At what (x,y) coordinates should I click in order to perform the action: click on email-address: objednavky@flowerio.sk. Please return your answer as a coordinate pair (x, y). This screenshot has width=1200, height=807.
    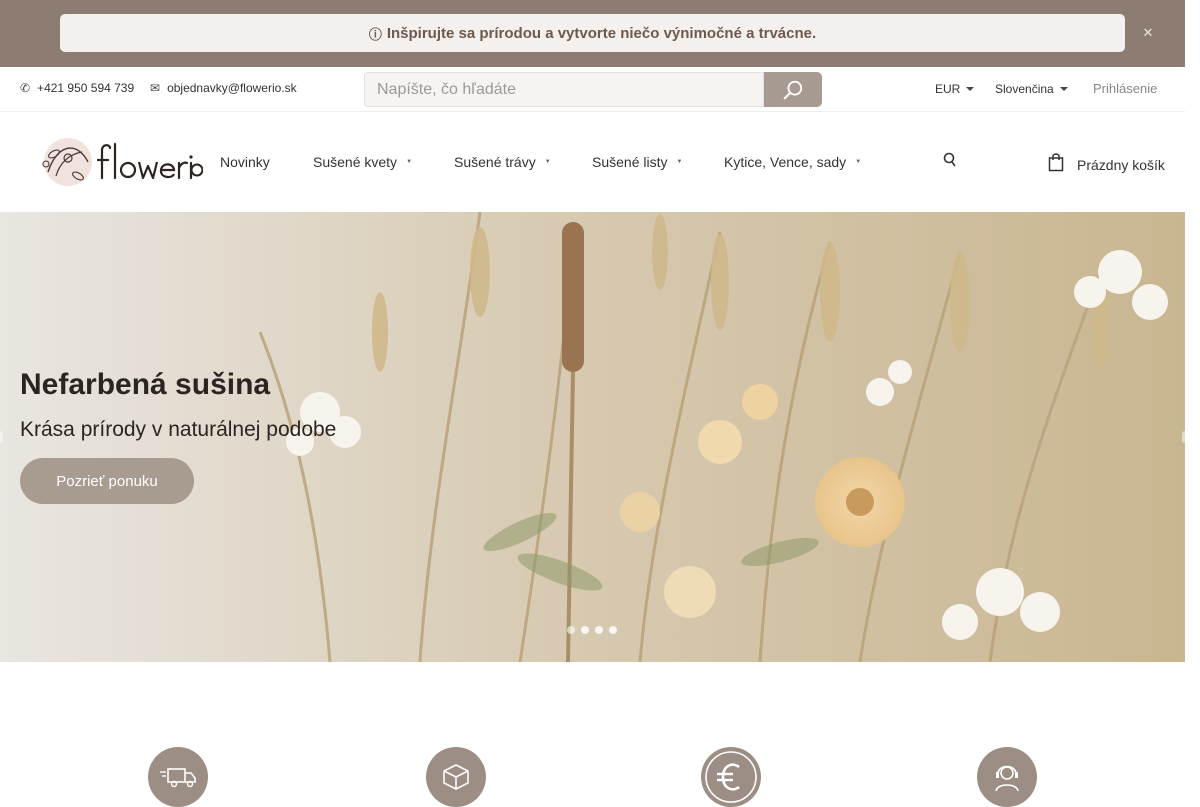
    Looking at the image, I should click on (232, 88).